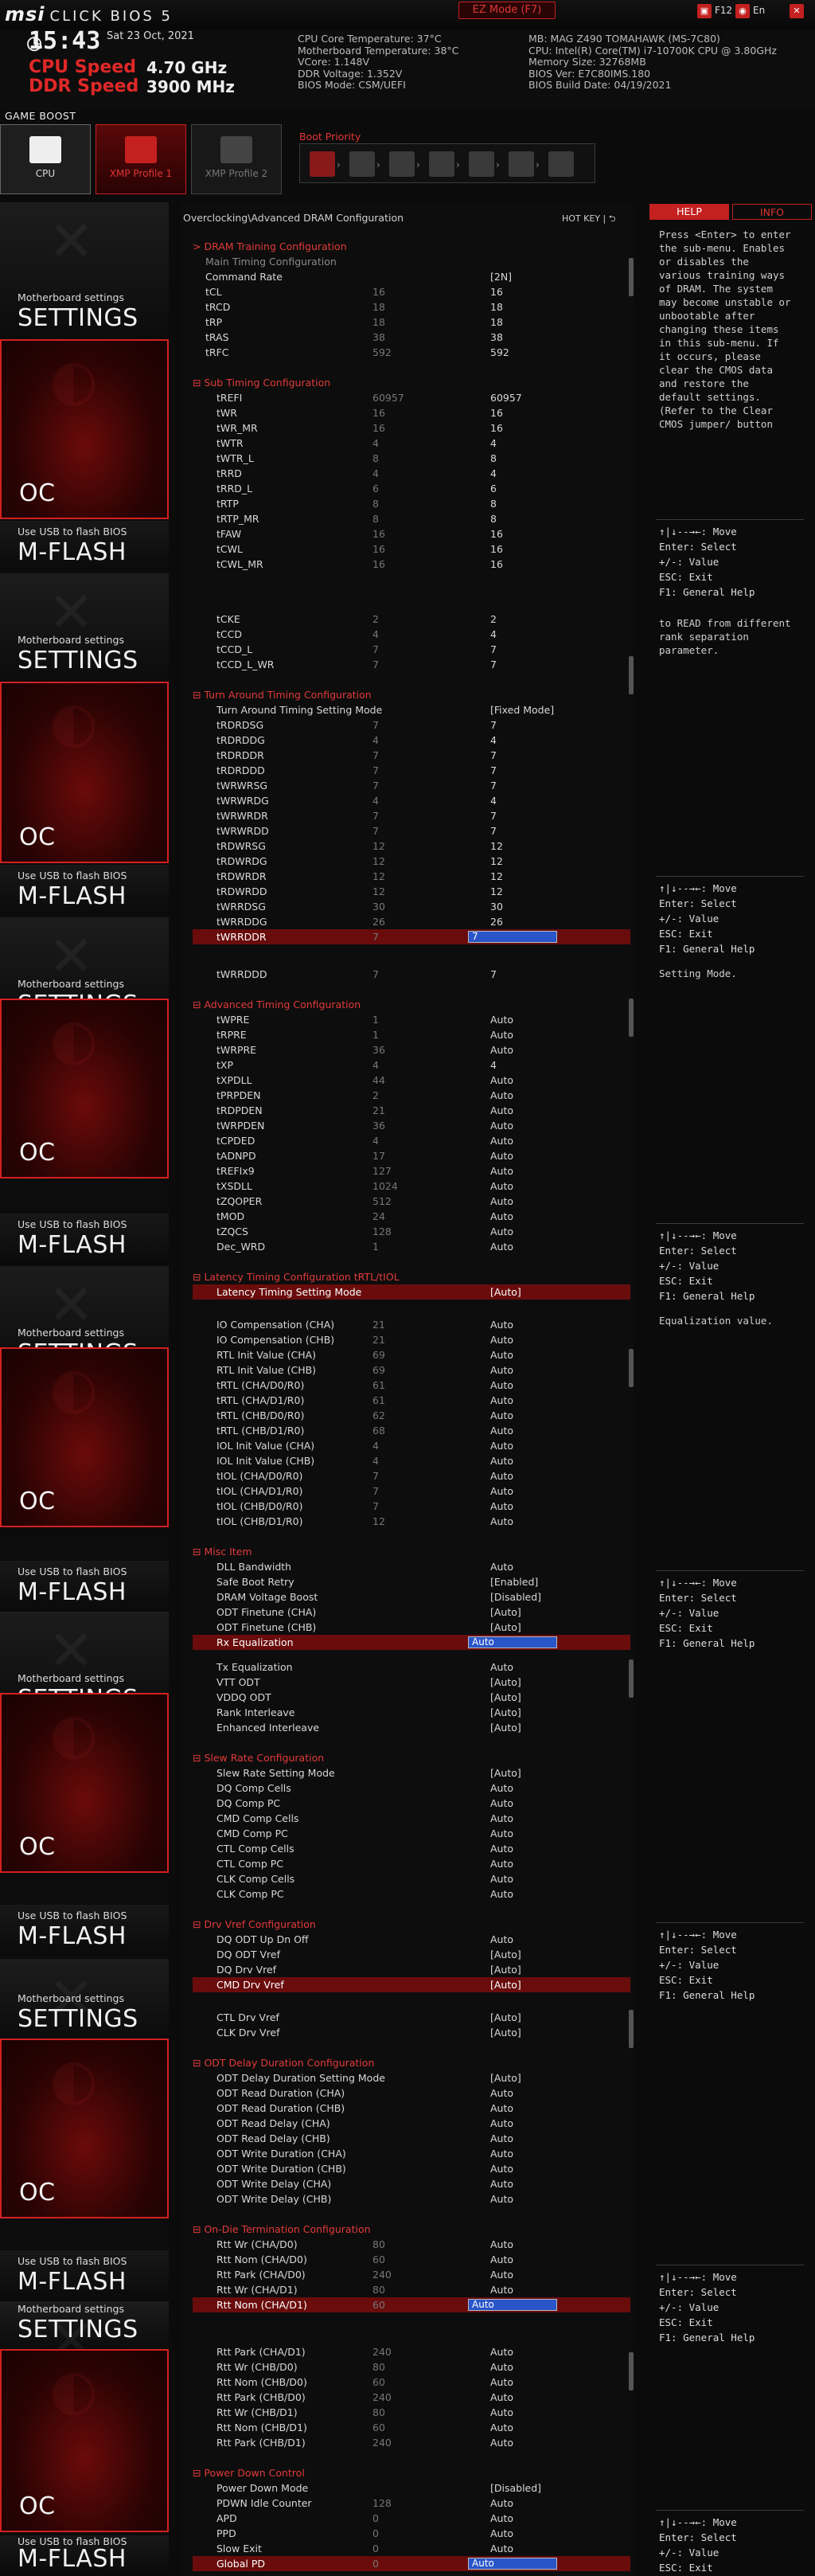  Describe the element at coordinates (412, 276) in the screenshot. I see `setting-row: Command Rate [2N]` at that location.